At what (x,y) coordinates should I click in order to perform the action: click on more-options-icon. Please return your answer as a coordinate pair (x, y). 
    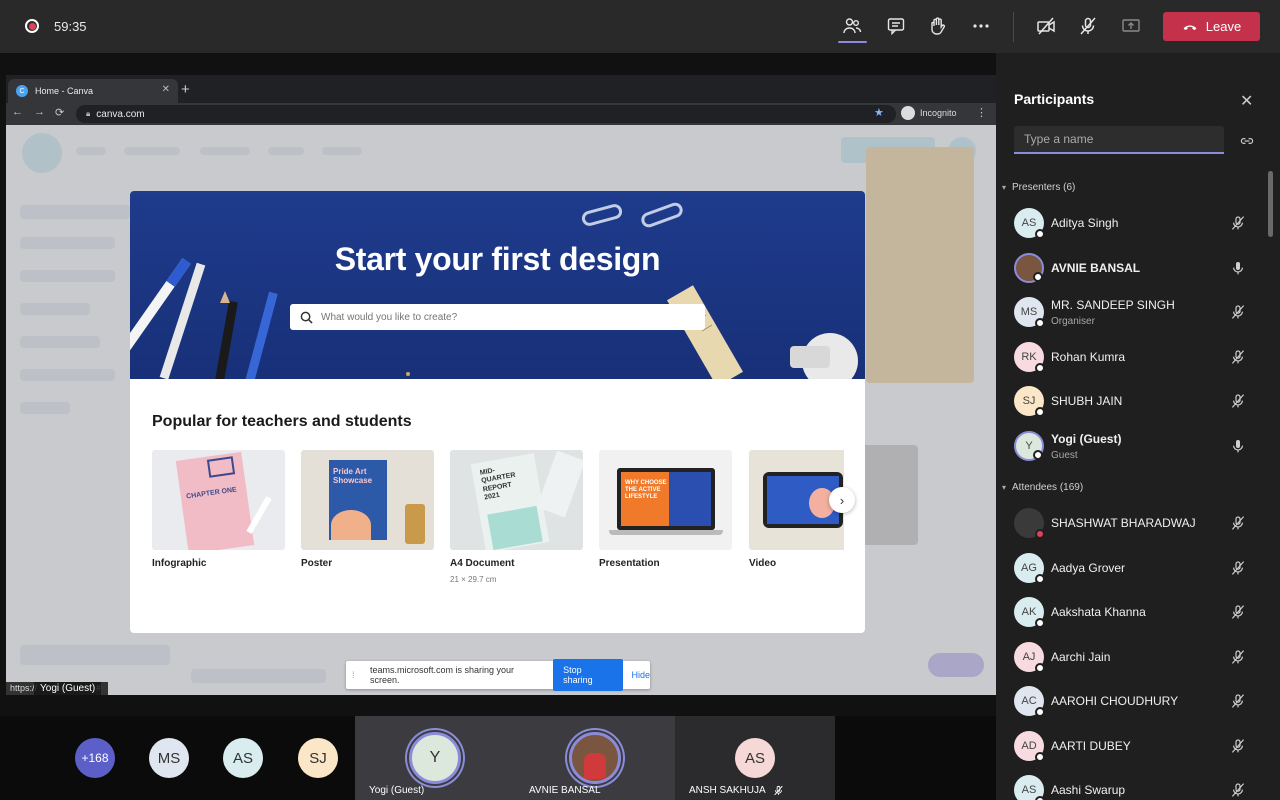
    Looking at the image, I should click on (981, 26).